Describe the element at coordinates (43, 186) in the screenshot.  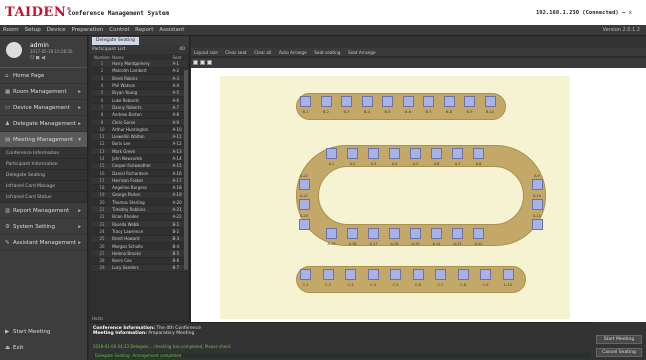
I see `subnav-infrared-card-manage: Infrared Card Manage` at that location.